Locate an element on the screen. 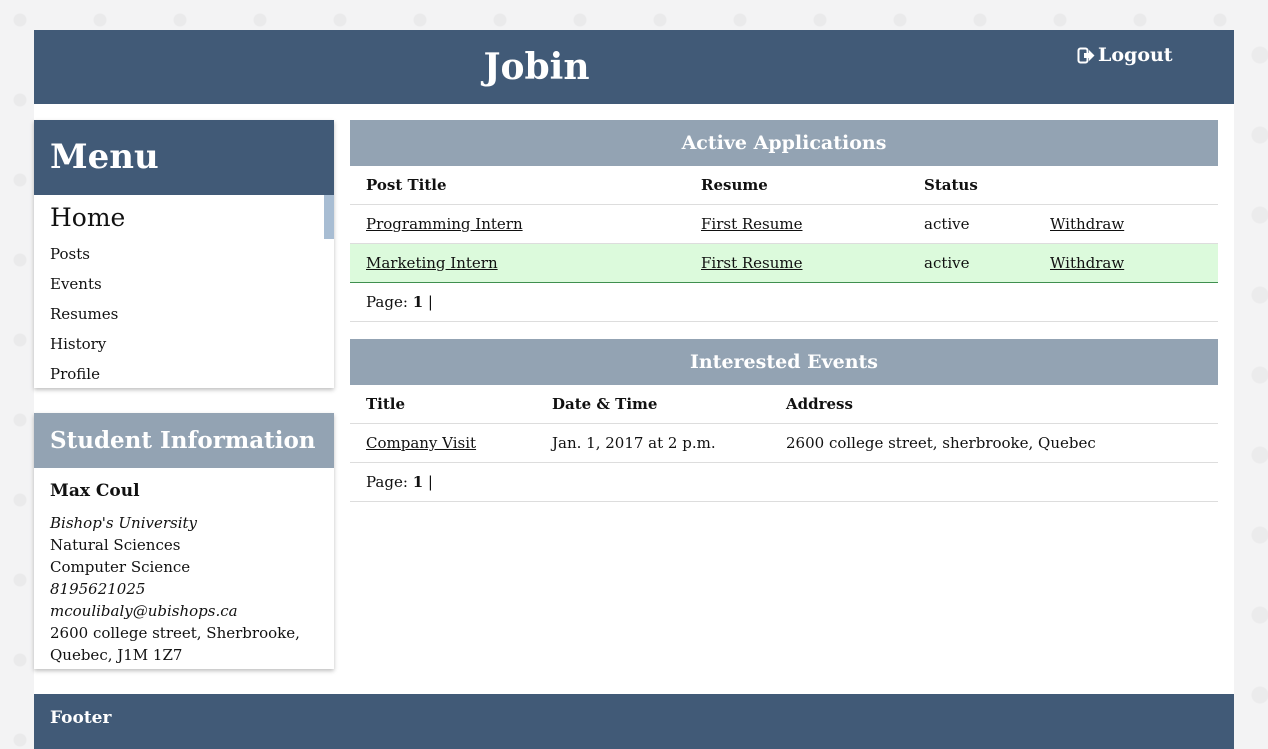 The height and width of the screenshot is (749, 1268). interested-events-title: Interested Events is located at coordinates (784, 362).